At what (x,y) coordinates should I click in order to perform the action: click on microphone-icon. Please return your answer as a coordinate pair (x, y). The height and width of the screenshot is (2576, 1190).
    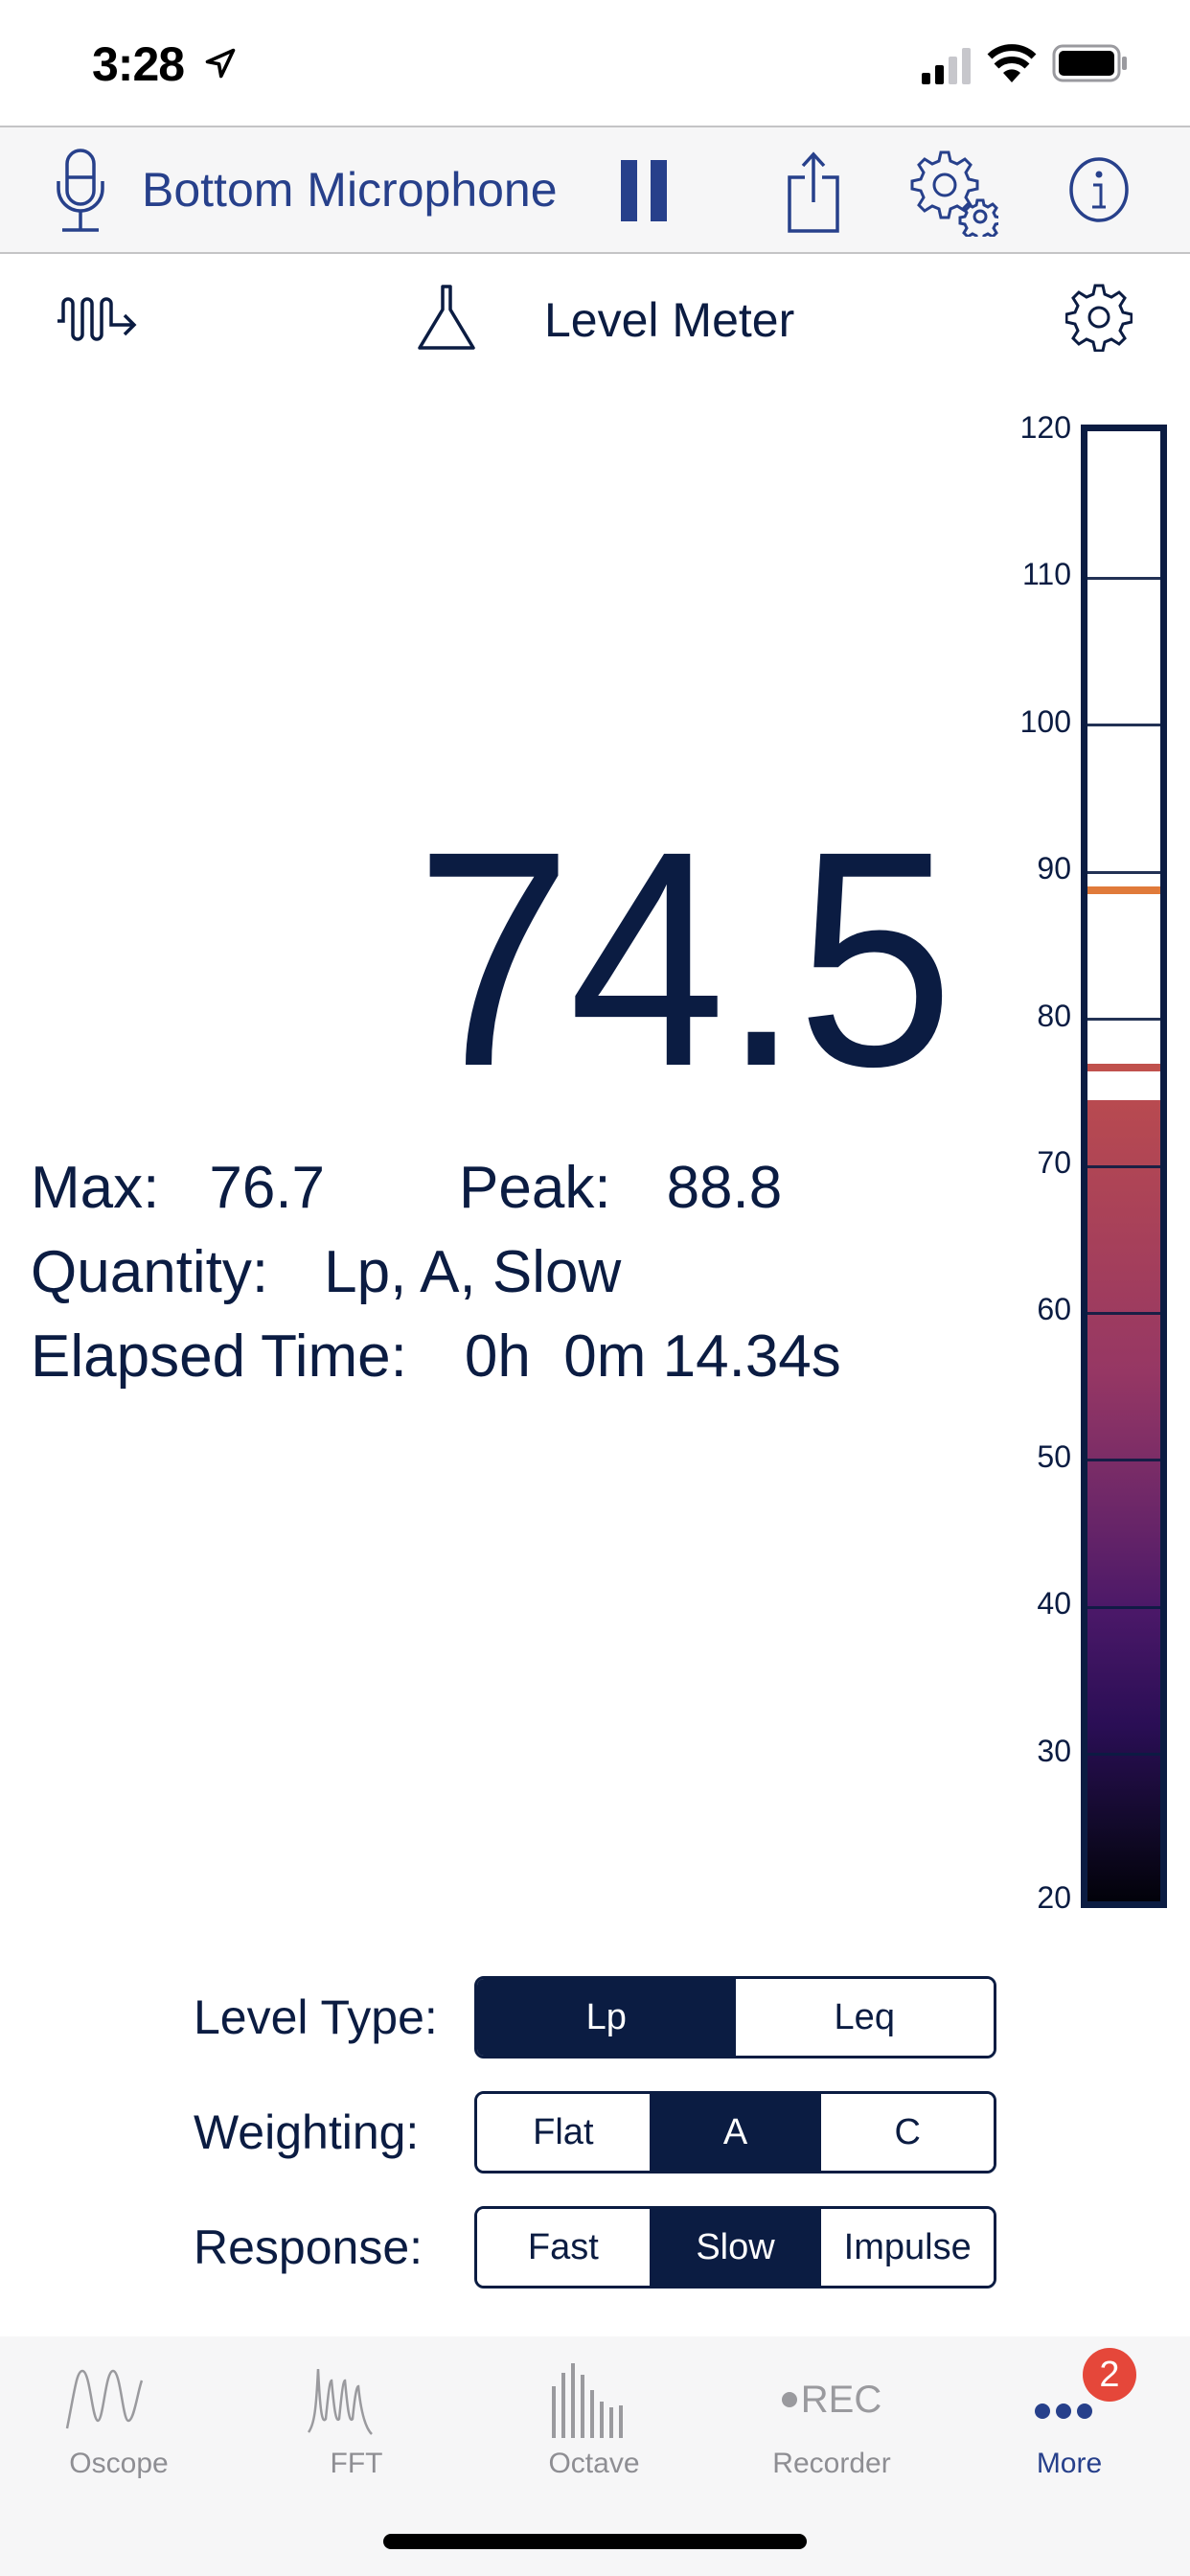
    Looking at the image, I should click on (81, 191).